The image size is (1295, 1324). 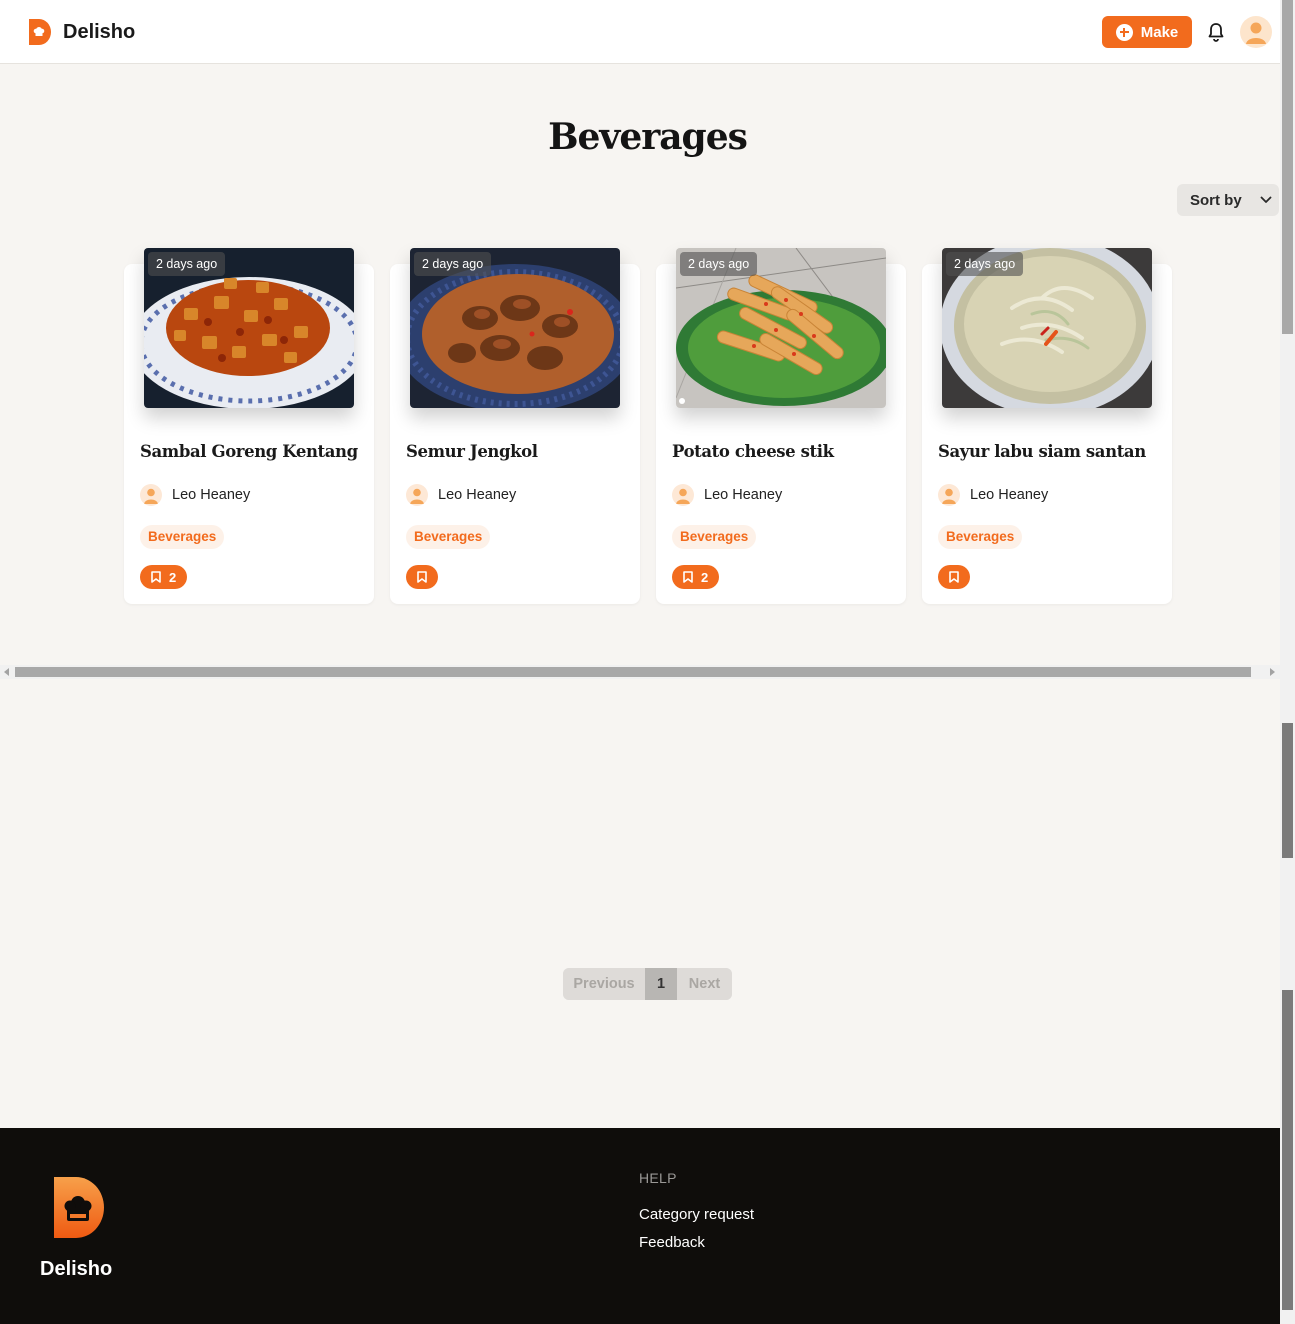 I want to click on footer-brand: Delisho, so click(x=76, y=1269).